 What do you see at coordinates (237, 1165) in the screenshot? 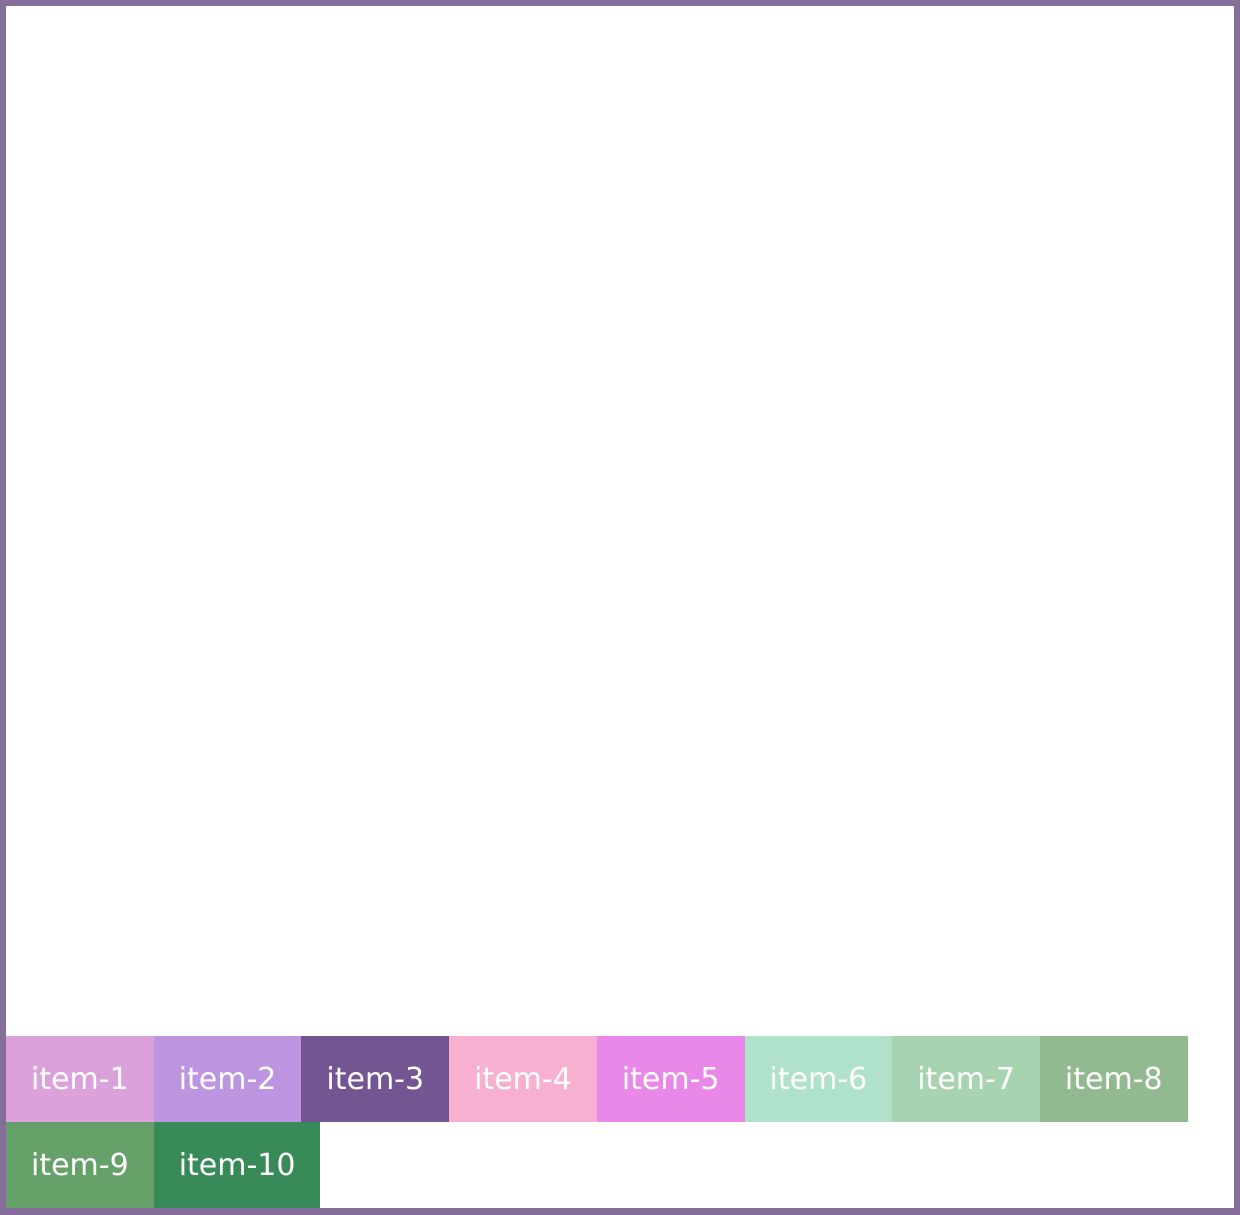
I see `item-10: item-10` at bounding box center [237, 1165].